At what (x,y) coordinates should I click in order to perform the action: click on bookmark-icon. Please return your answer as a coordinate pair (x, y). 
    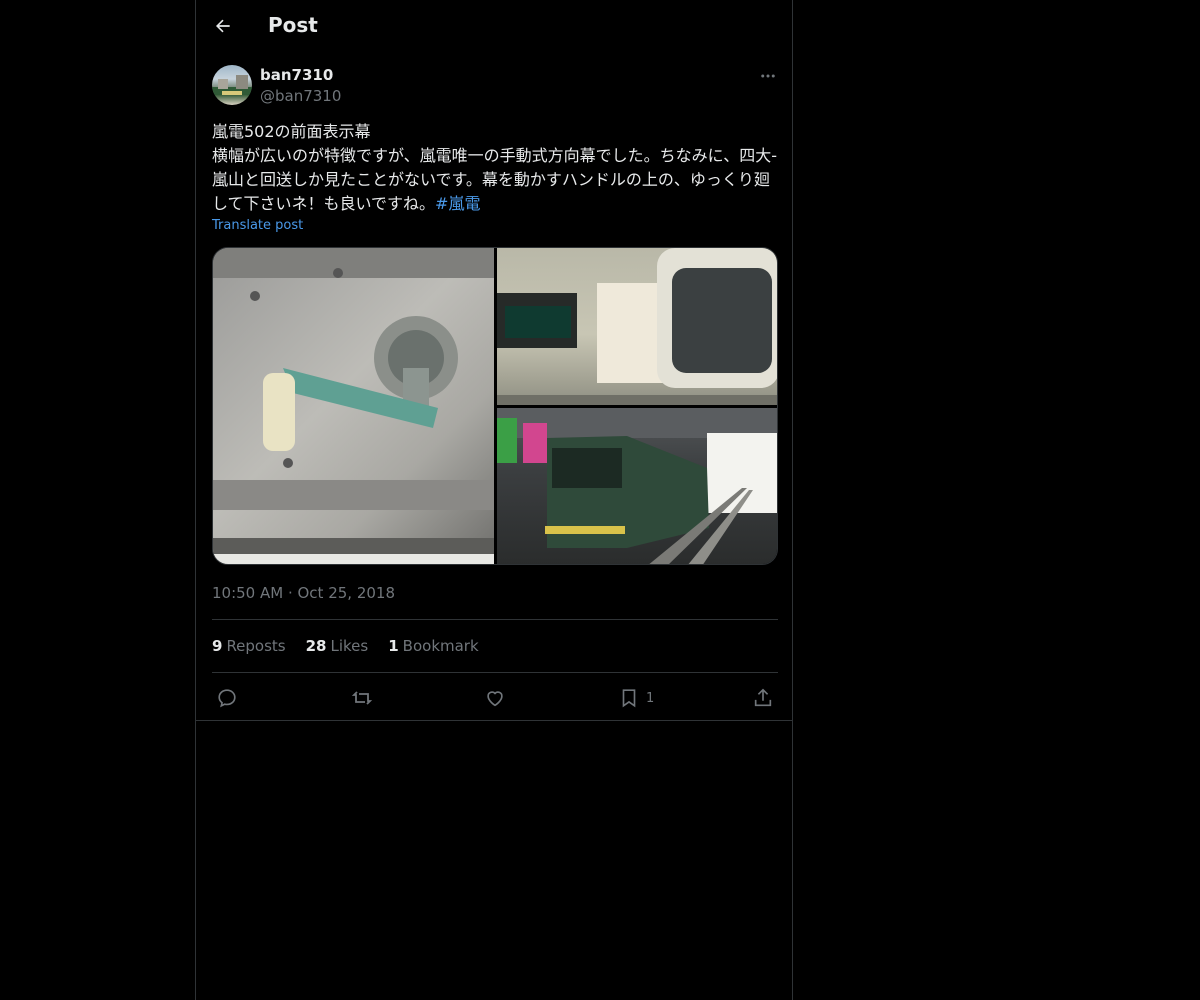
    Looking at the image, I should click on (629, 698).